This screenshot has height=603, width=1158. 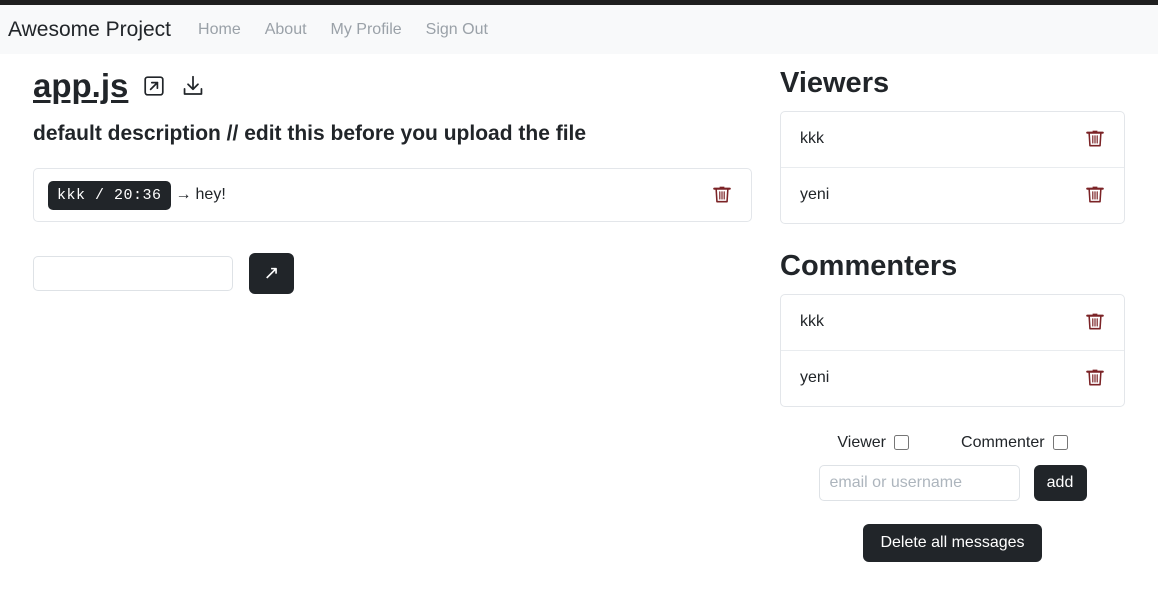 I want to click on delete-all-messages-button: Delete all messages, so click(x=952, y=542).